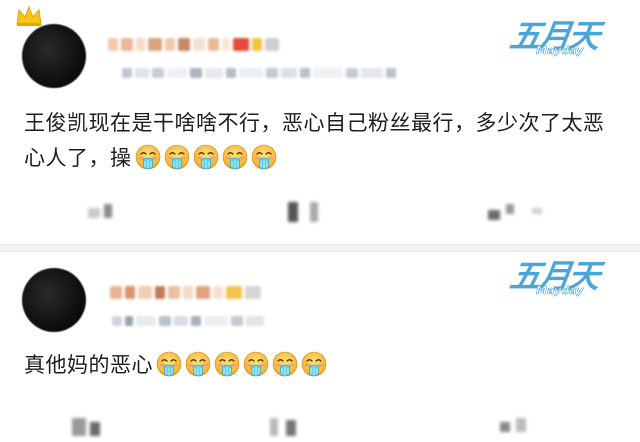 The image size is (640, 442). I want to click on comment-text: 王俊凯现在是干啥啥不行，恶心自己粉丝最行，多少次了太恶心人了，操, so click(320, 141).